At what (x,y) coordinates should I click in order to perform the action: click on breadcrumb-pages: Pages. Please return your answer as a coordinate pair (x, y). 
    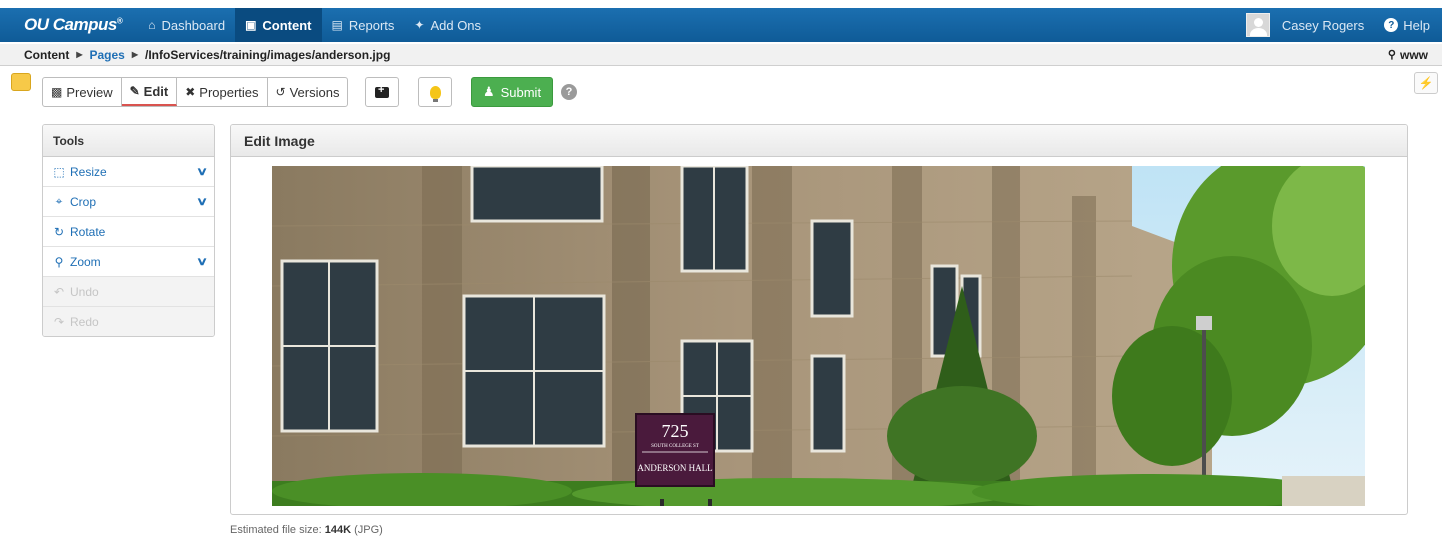
    Looking at the image, I should click on (106, 55).